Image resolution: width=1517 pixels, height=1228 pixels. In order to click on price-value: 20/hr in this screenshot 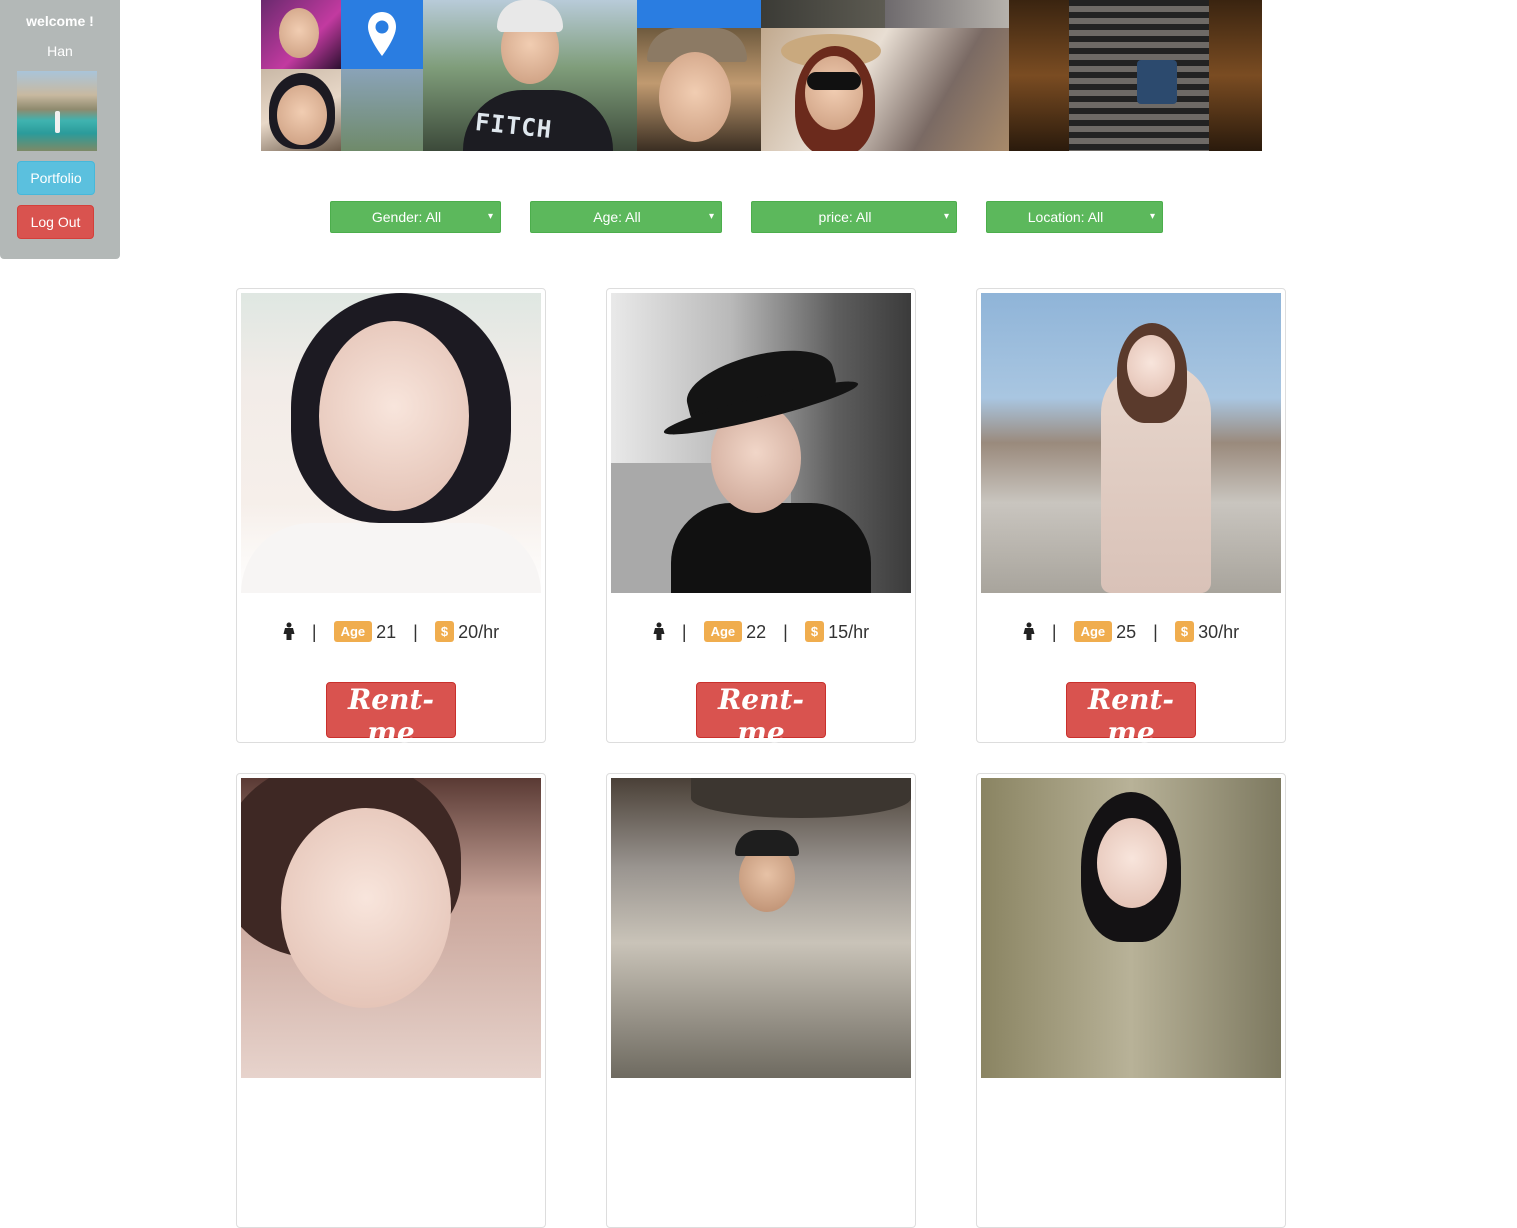, I will do `click(479, 632)`.